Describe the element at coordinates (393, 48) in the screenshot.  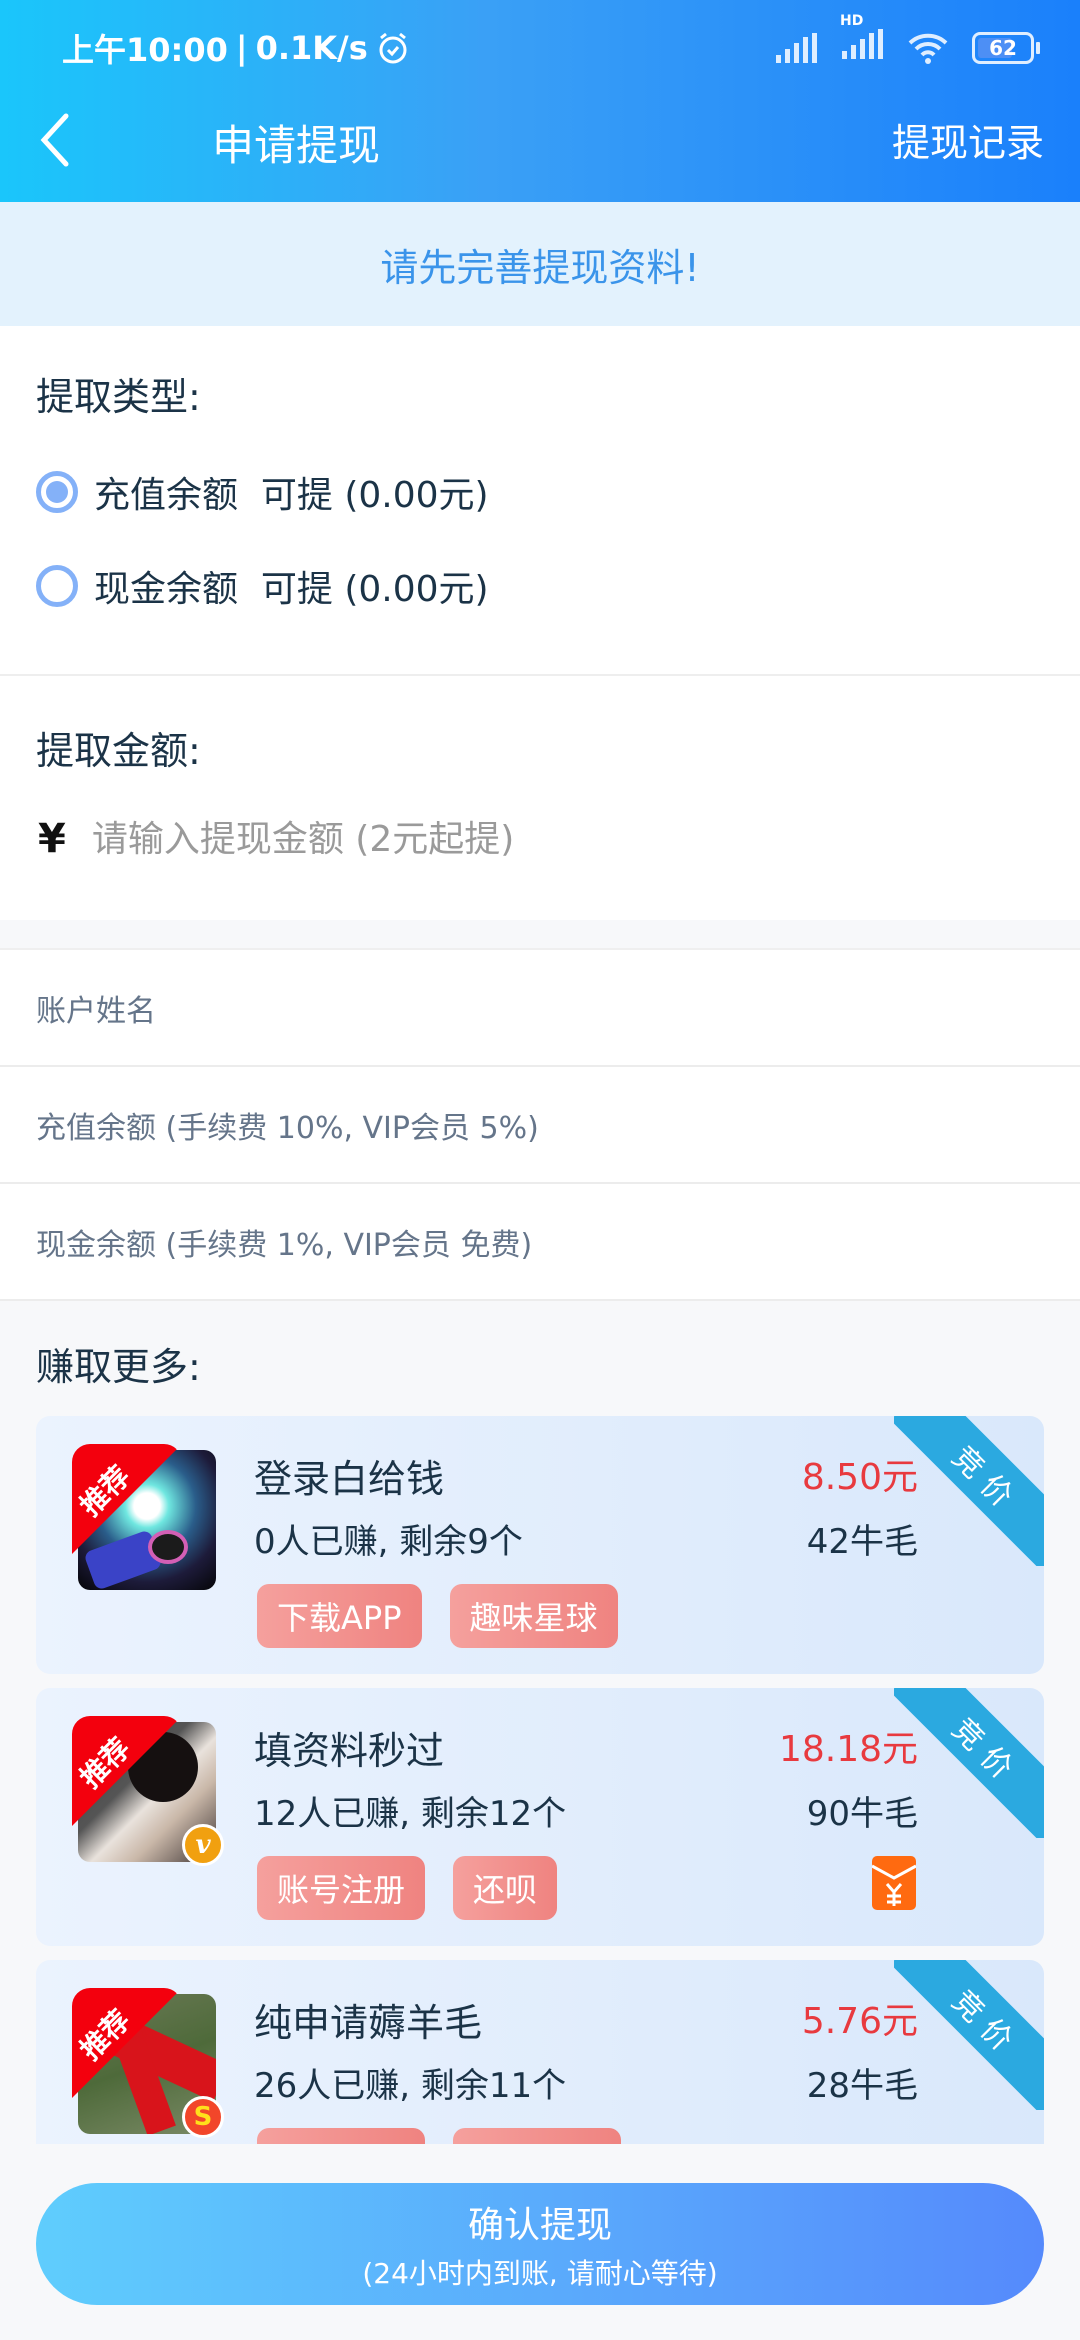
I see `alarm-icon` at that location.